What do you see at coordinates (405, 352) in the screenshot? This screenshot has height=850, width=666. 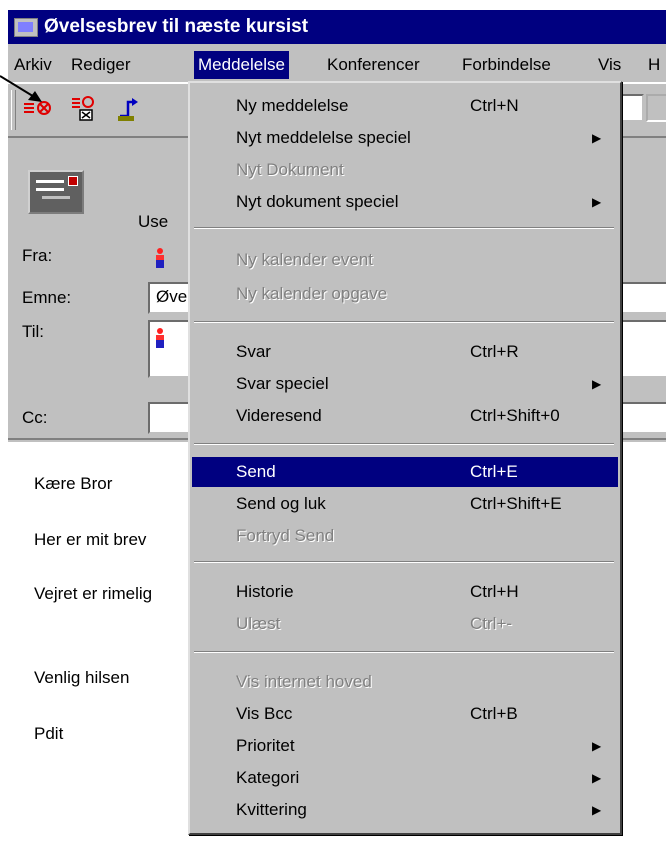 I see `menu-item-svar: Svar Ctrl+R` at bounding box center [405, 352].